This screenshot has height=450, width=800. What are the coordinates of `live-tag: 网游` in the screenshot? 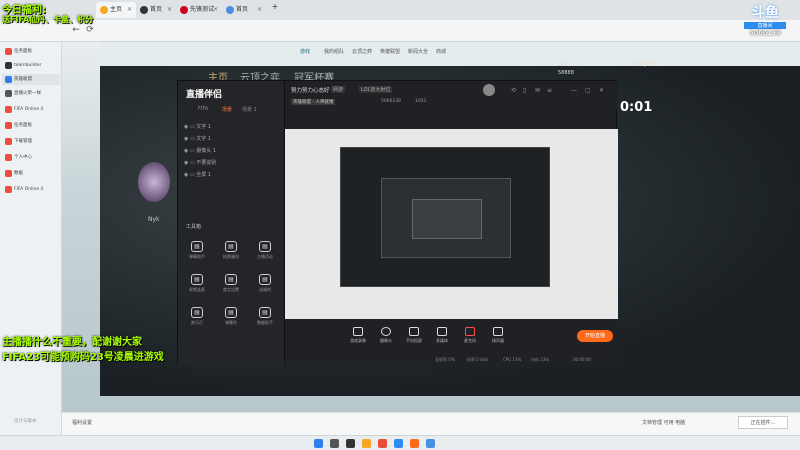 It's located at (338, 89).